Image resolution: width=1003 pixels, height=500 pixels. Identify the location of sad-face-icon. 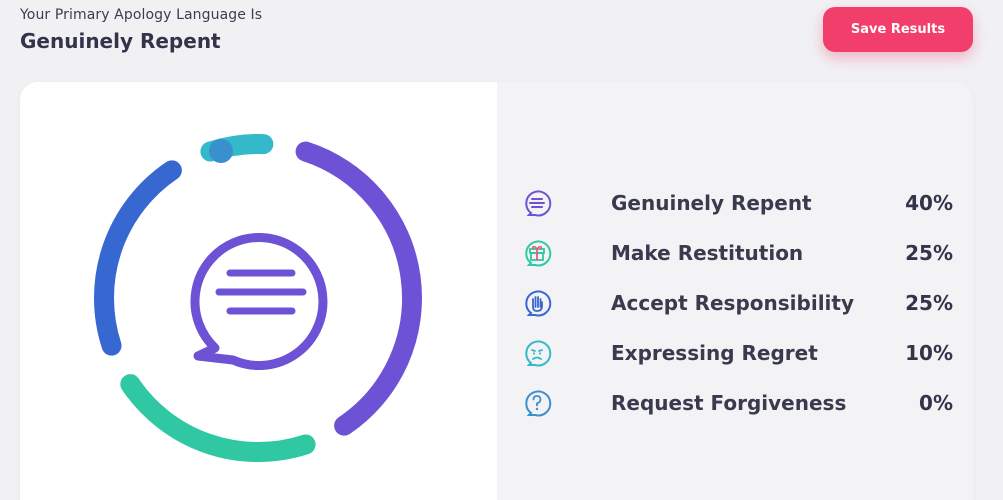
(538, 353).